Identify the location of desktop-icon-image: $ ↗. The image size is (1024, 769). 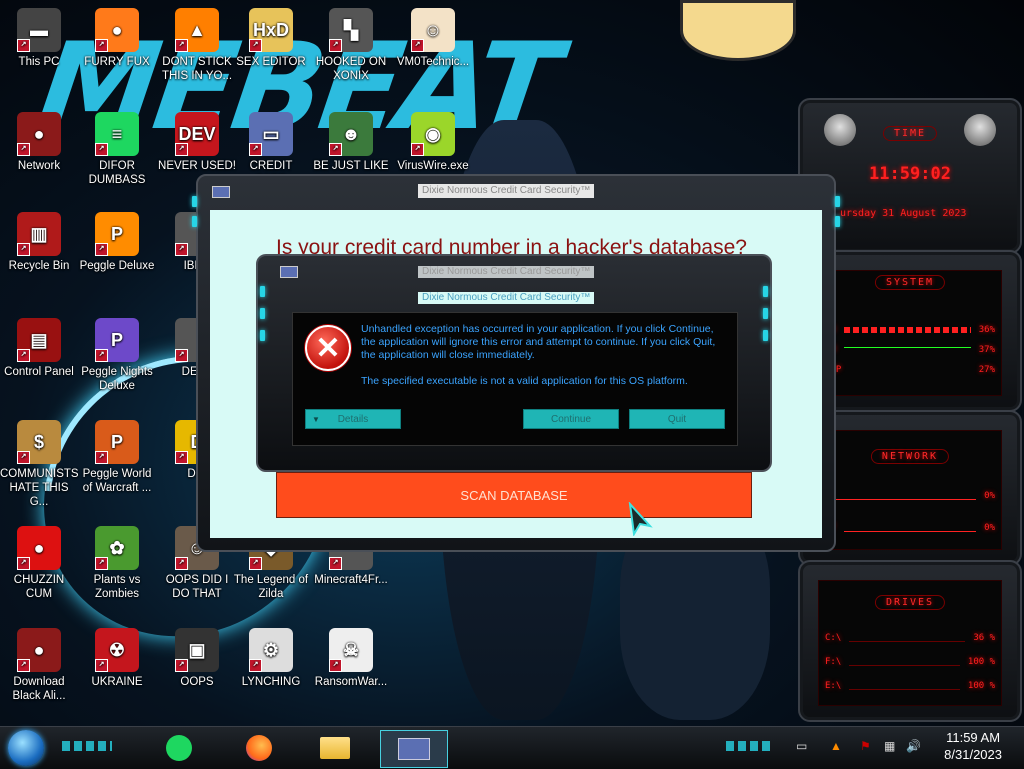
(39, 442).